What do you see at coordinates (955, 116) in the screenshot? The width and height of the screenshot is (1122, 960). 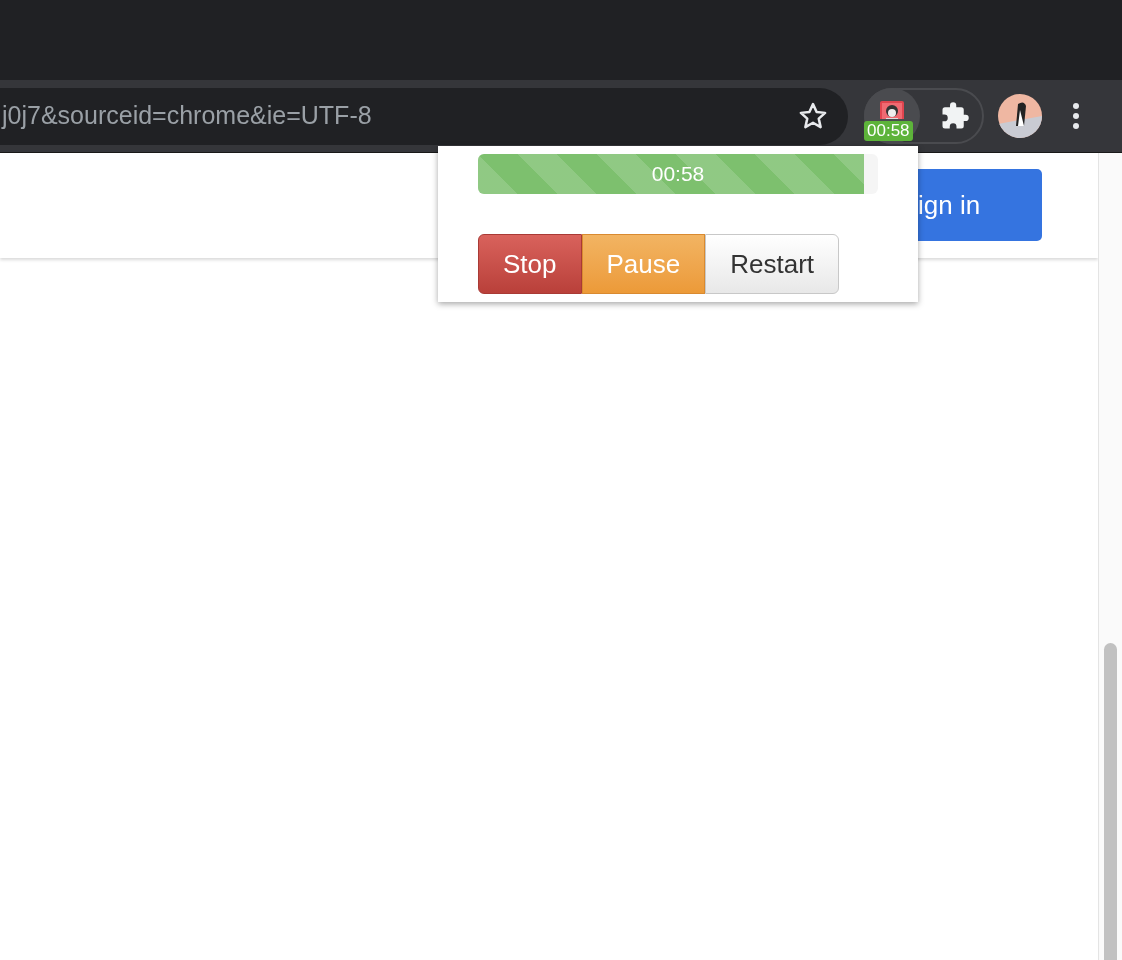 I see `puzzle-icon` at bounding box center [955, 116].